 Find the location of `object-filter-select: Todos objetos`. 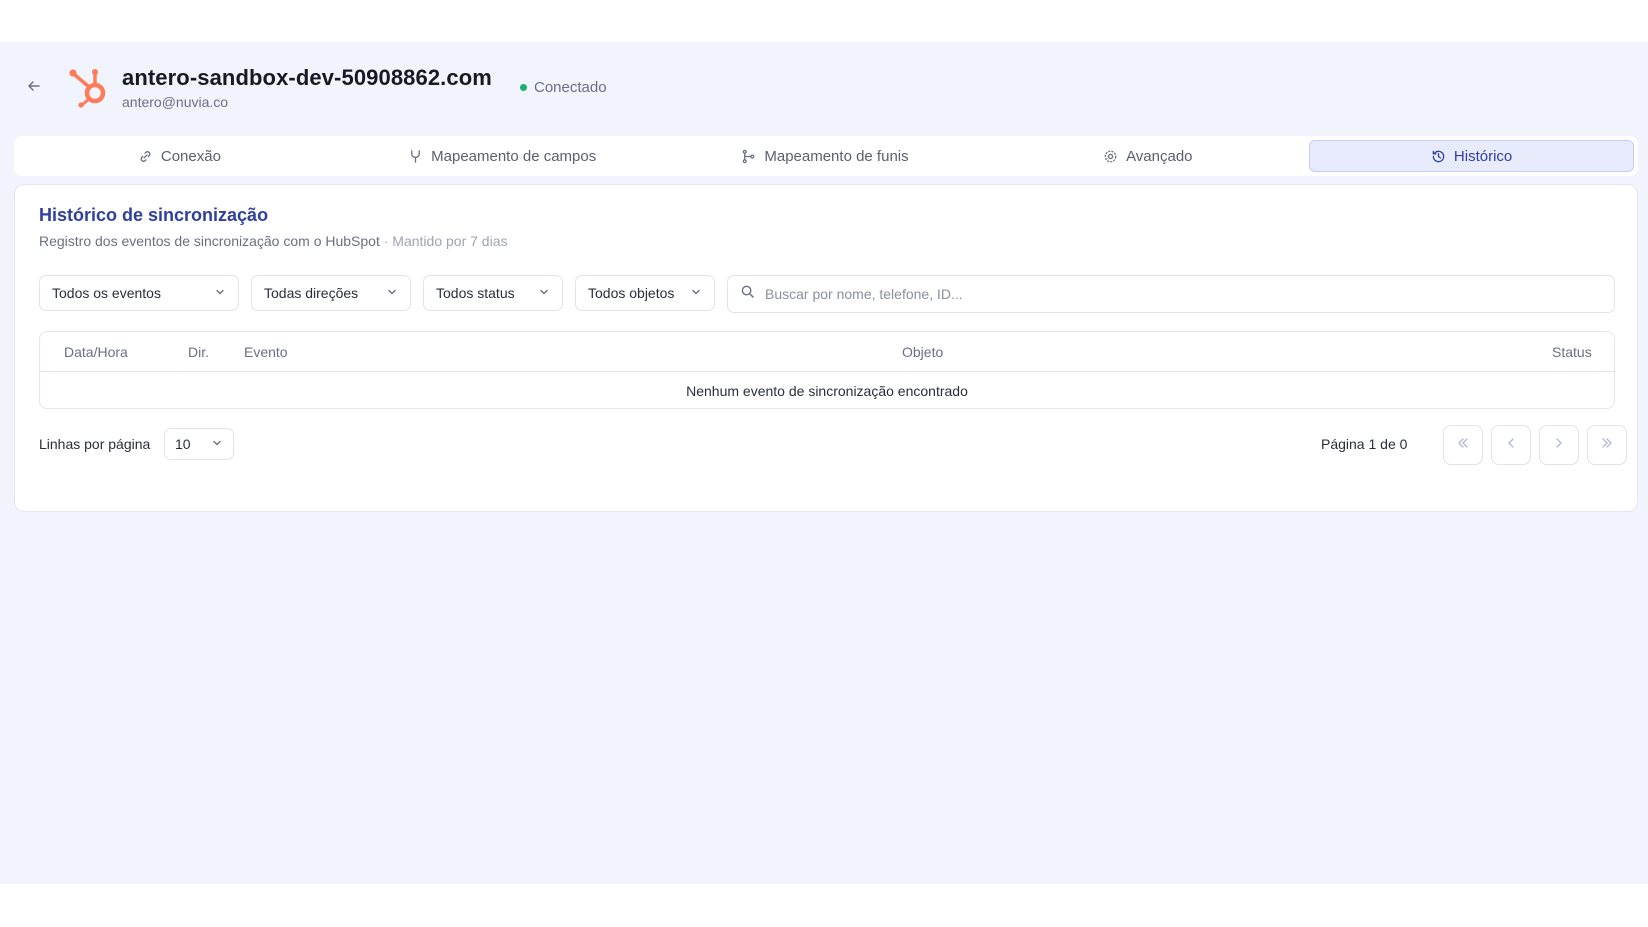

object-filter-select: Todos objetos is located at coordinates (645, 293).